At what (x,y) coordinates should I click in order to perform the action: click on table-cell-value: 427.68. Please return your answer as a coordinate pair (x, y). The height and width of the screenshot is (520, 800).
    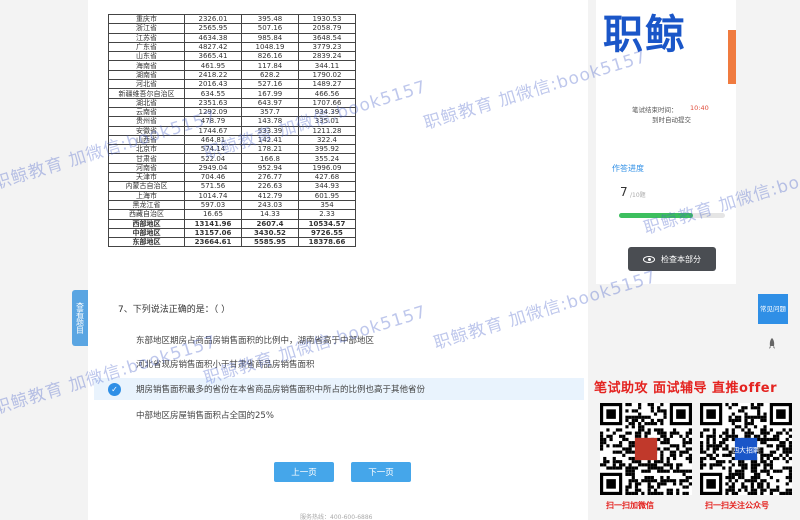
    Looking at the image, I should click on (327, 177).